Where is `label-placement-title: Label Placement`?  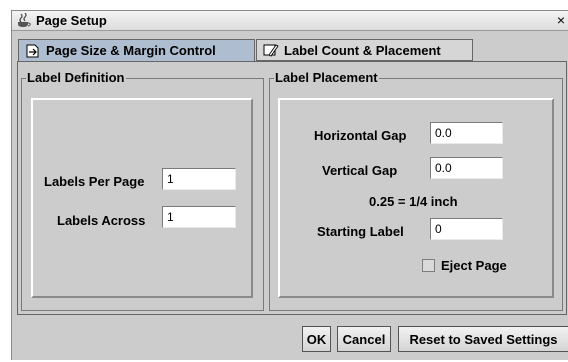 label-placement-title: Label Placement is located at coordinates (326, 77).